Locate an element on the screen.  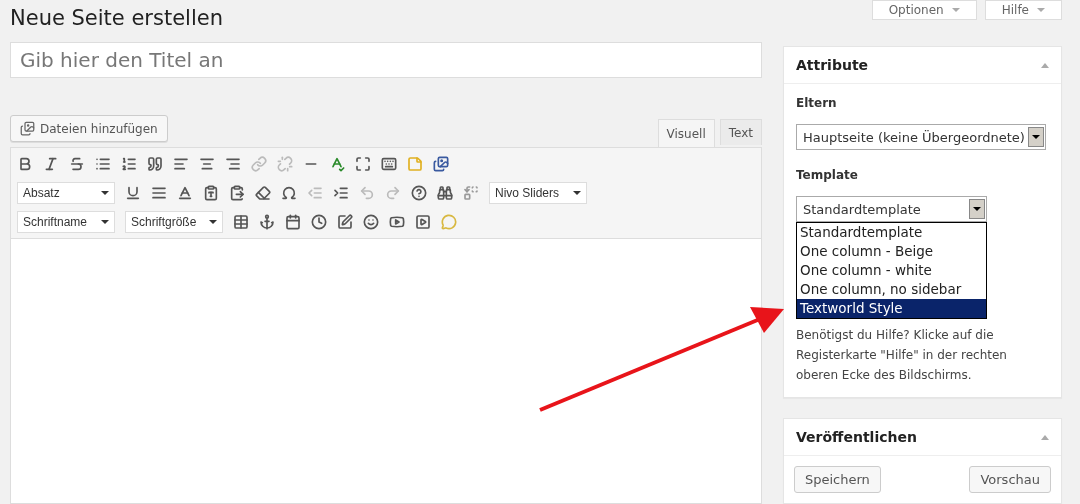
align-left-icon is located at coordinates (181, 164).